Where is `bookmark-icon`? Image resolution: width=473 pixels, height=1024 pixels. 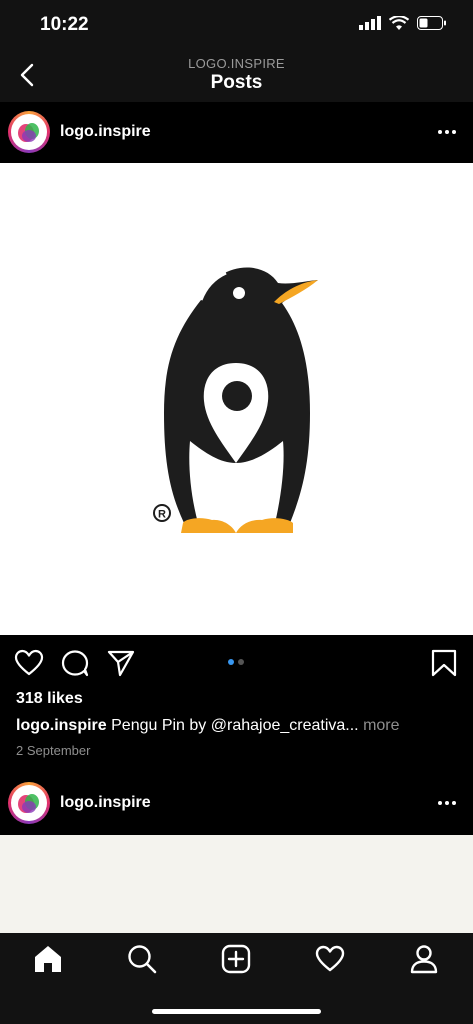 bookmark-icon is located at coordinates (444, 663).